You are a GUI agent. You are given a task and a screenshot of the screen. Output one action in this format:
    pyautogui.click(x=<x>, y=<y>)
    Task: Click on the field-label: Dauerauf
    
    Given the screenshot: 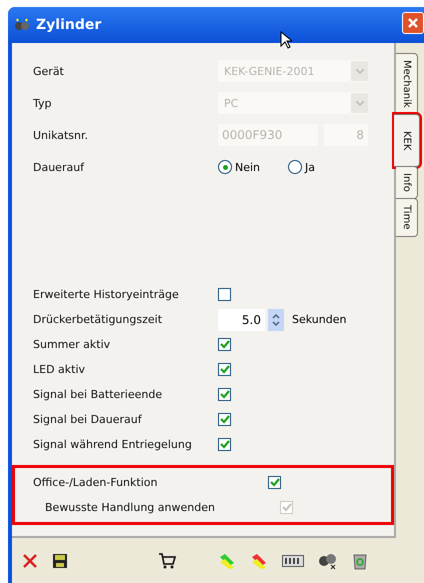 What is the action you would take?
    pyautogui.click(x=59, y=167)
    